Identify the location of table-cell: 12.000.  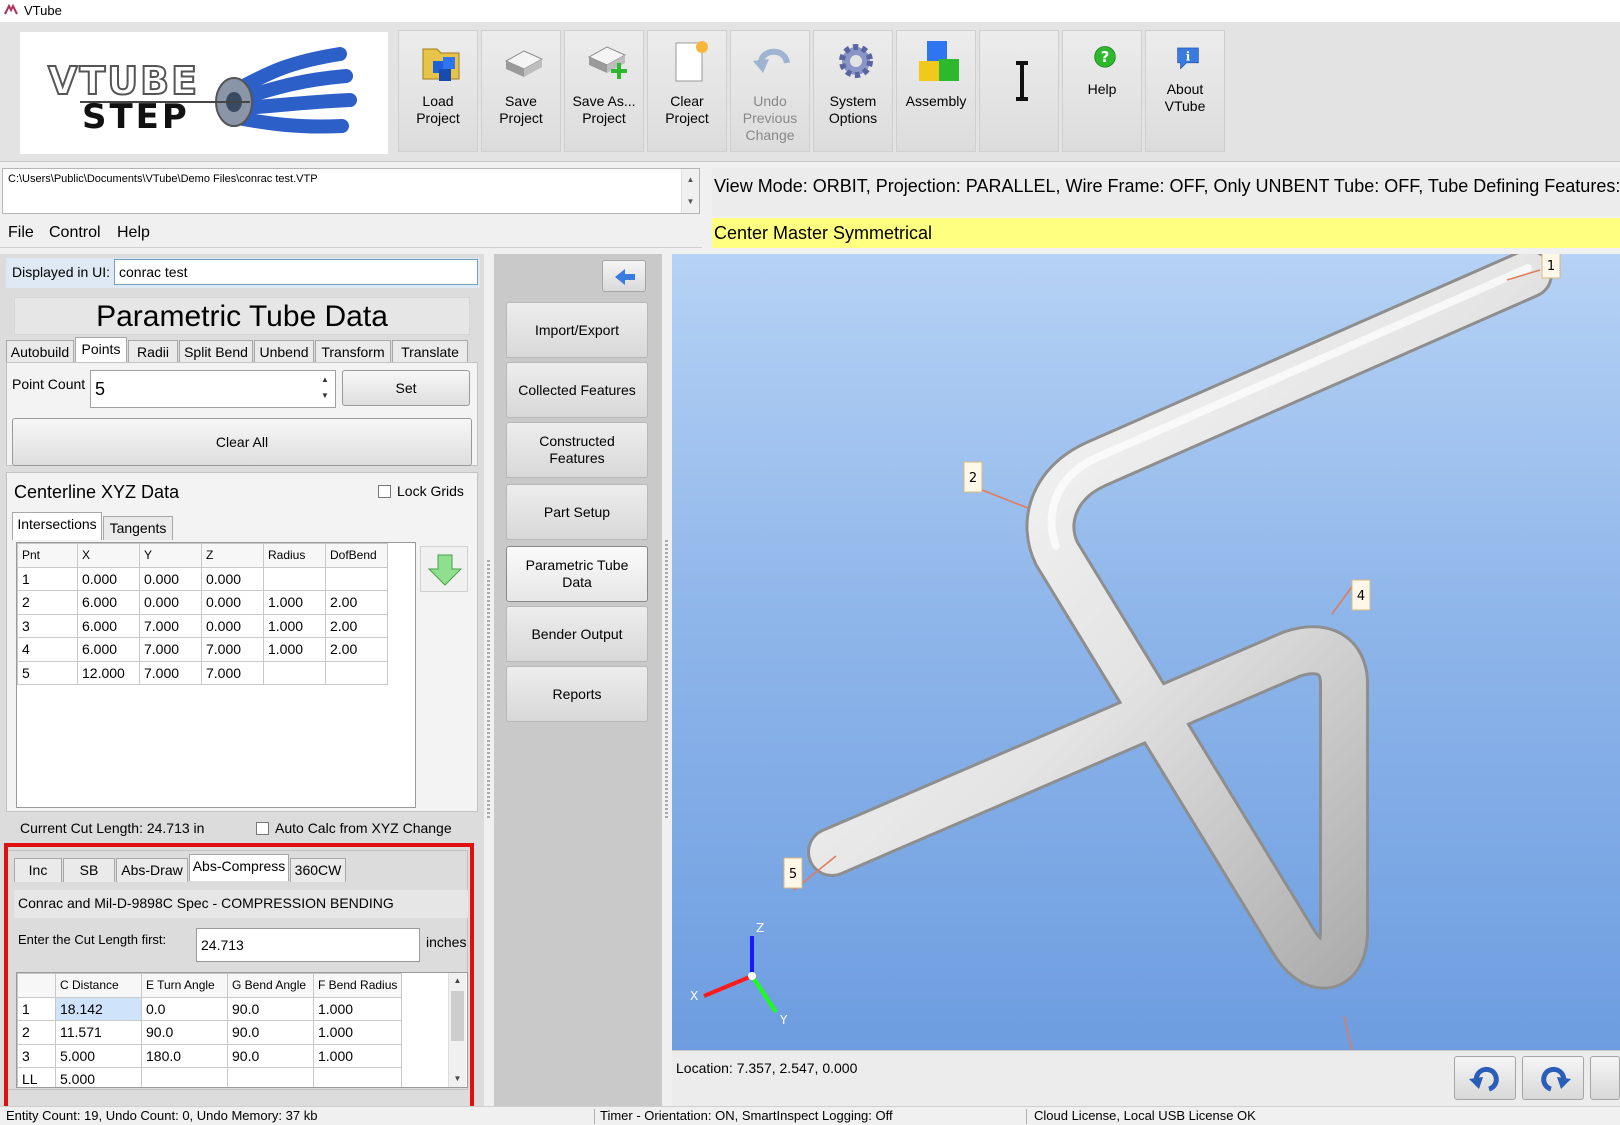
(108, 672).